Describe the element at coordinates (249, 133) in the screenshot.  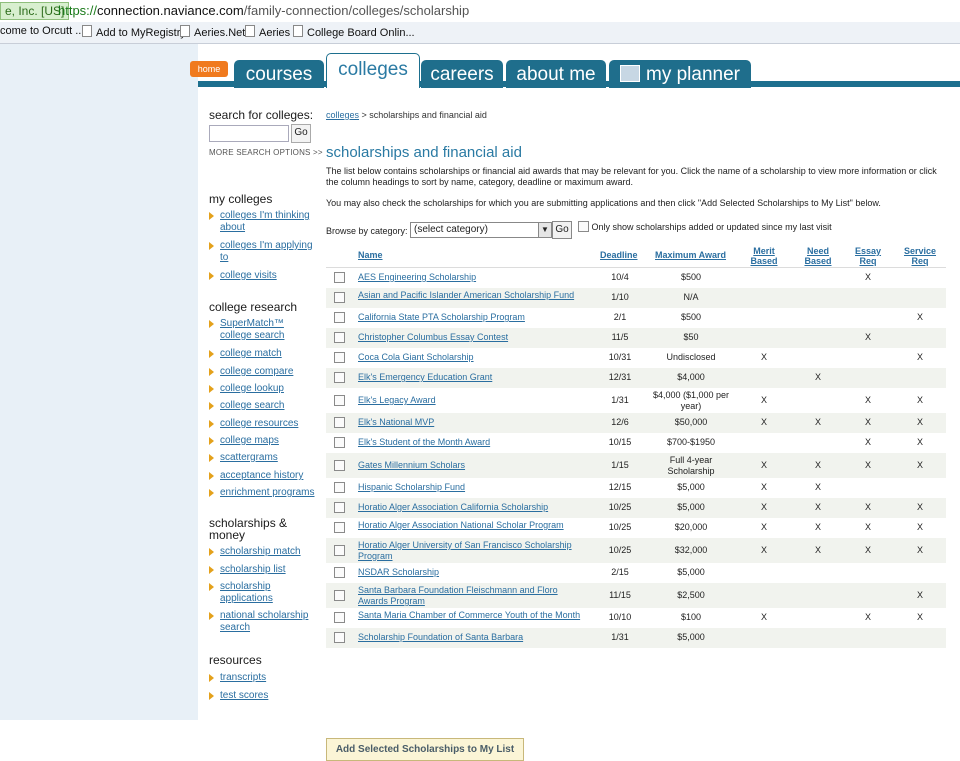
I see `college-search-input` at that location.